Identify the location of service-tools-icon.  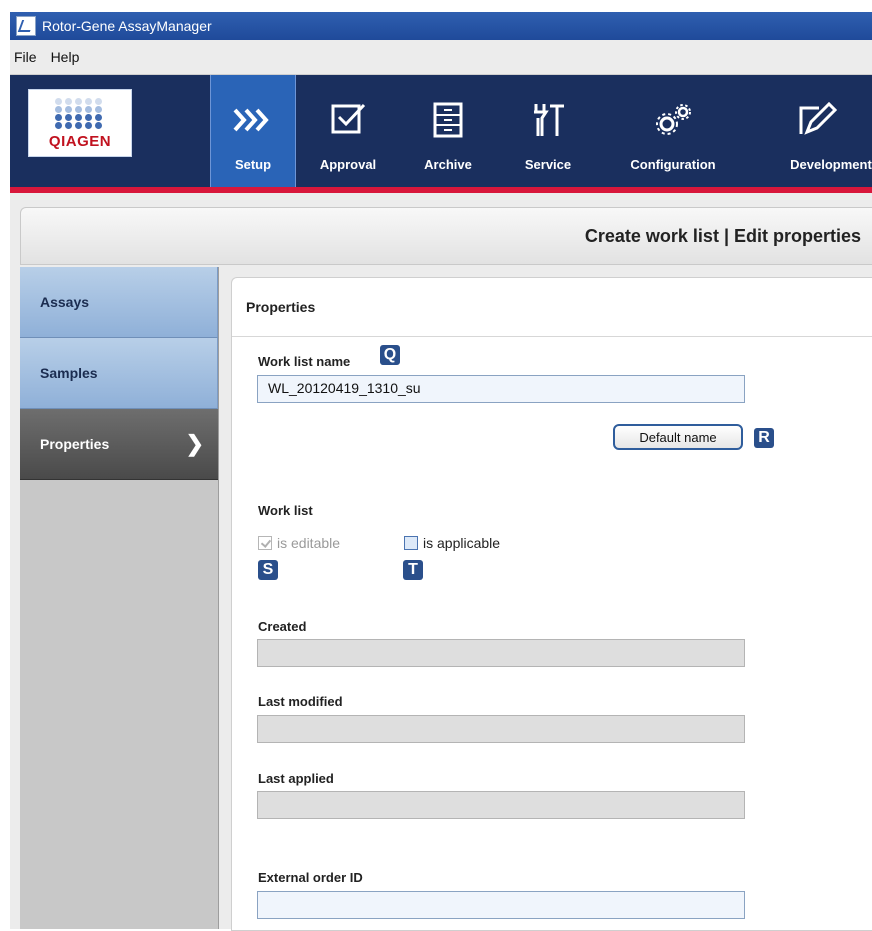
(548, 120).